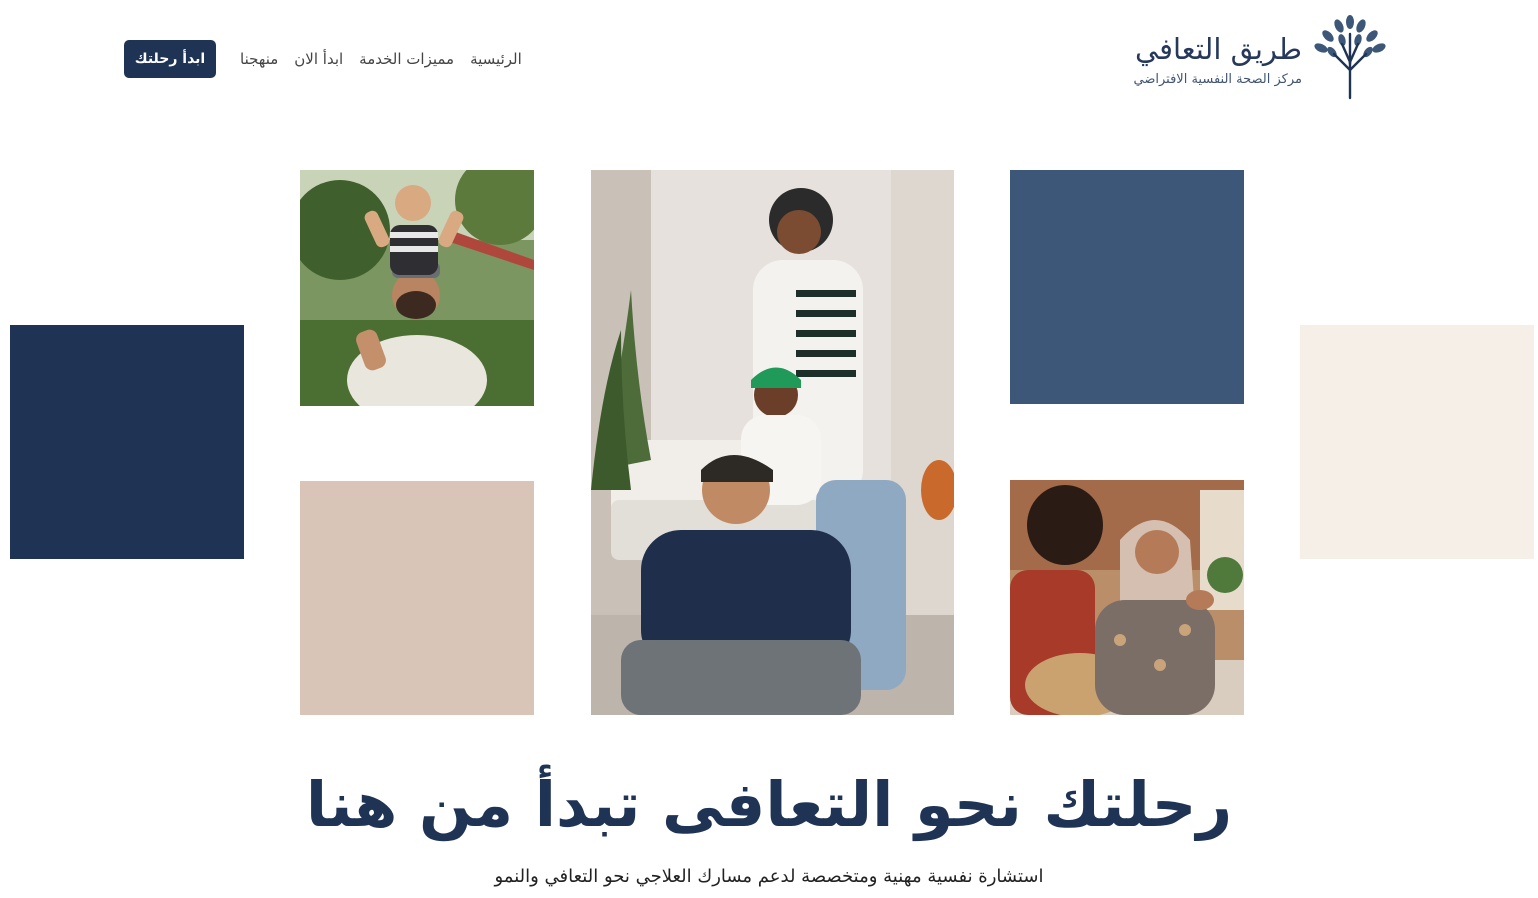 Image resolution: width=1538 pixels, height=898 pixels. I want to click on main-nav: الرئيسية مميزات الخدمة ابدأ الان منهجنا, so click(381, 59).